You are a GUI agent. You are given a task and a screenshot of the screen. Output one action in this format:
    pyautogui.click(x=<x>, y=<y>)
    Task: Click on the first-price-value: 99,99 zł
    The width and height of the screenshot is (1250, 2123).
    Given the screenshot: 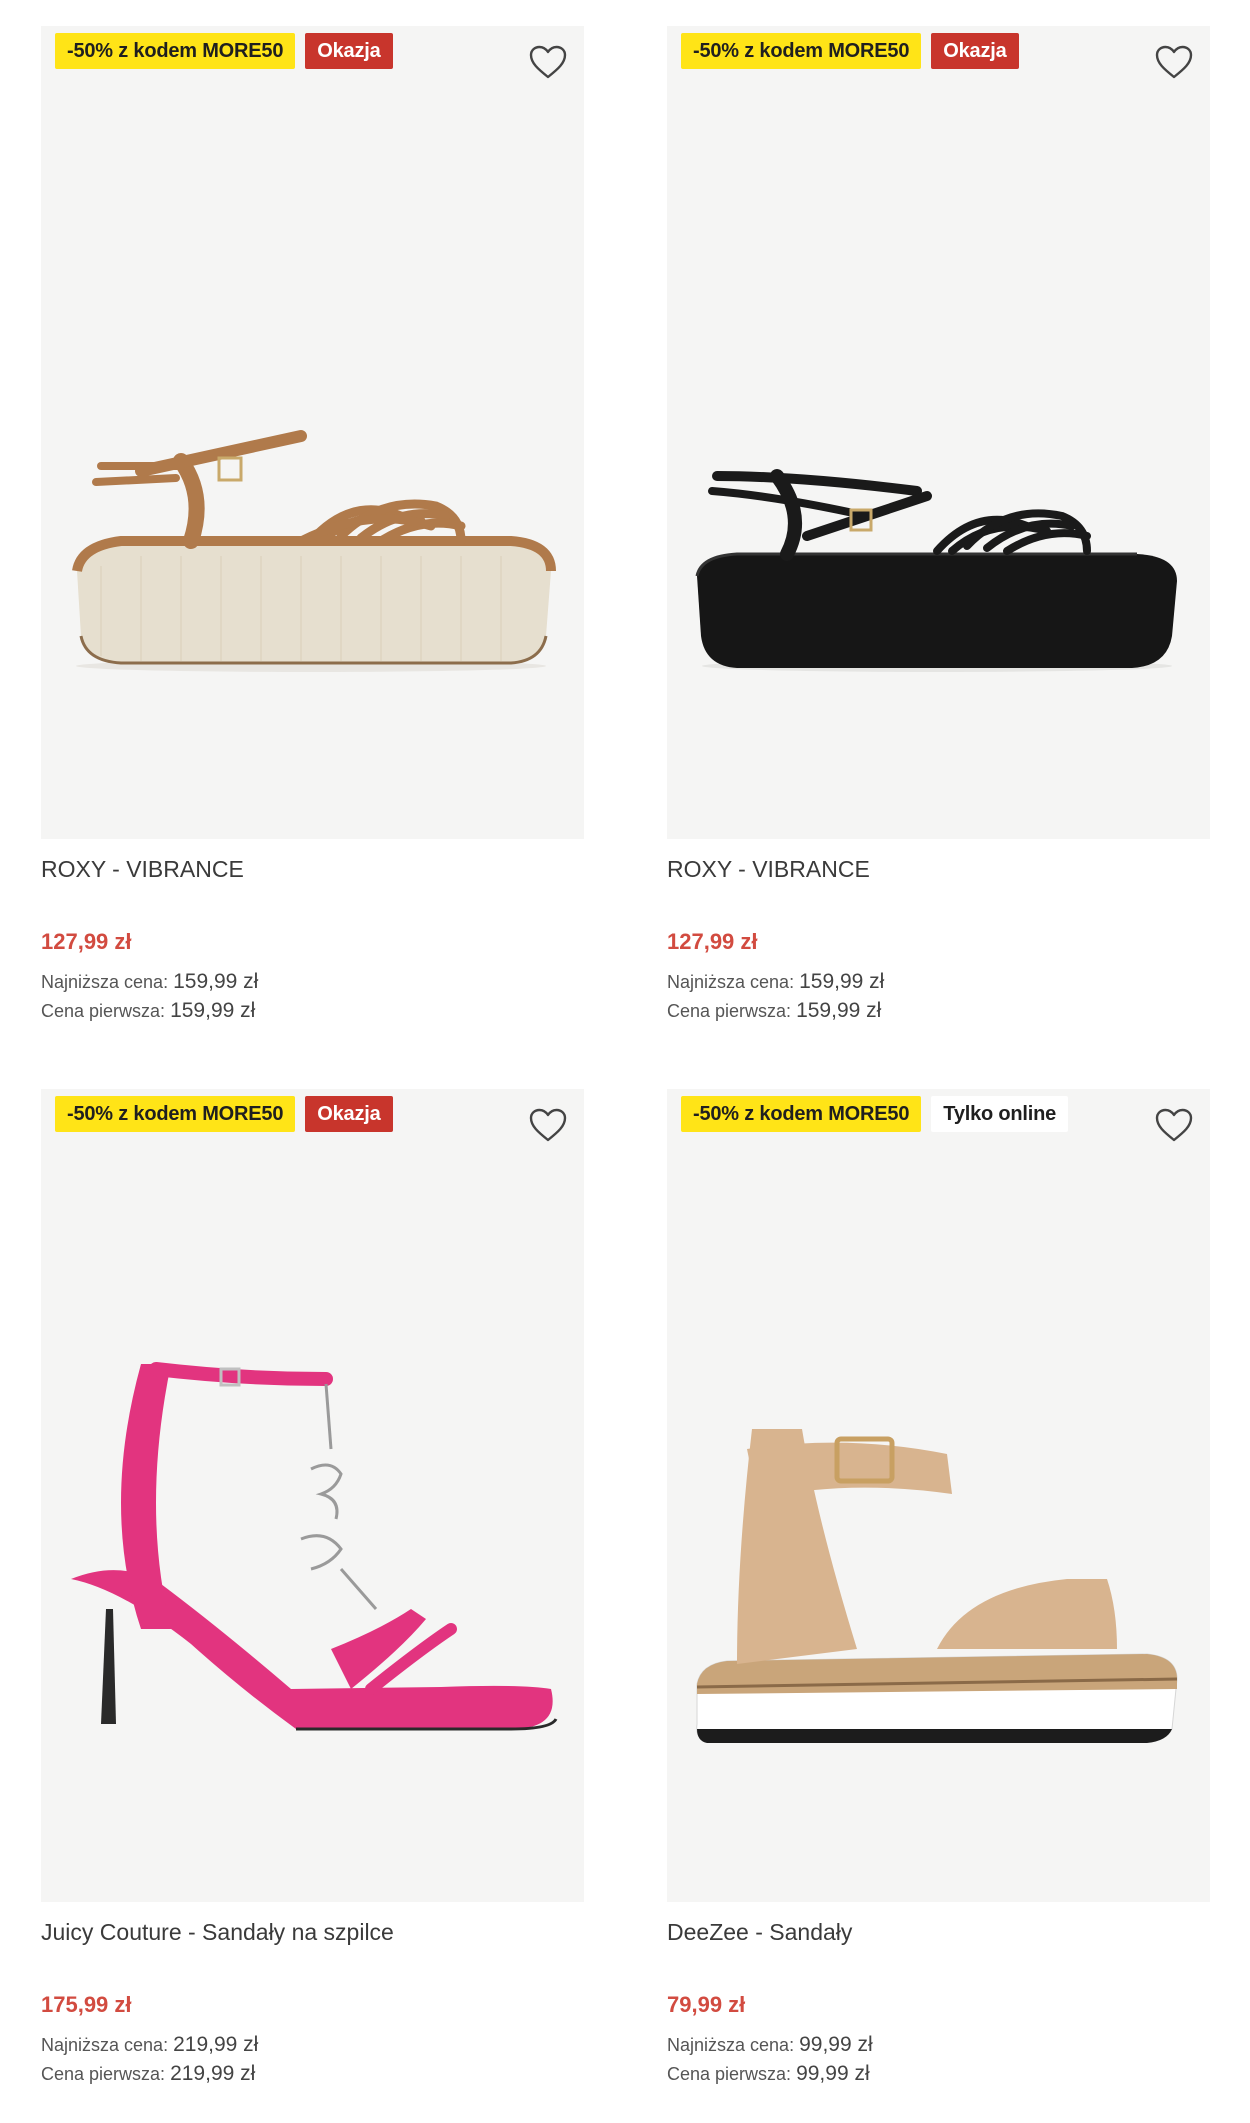 What is the action you would take?
    pyautogui.click(x=833, y=2073)
    